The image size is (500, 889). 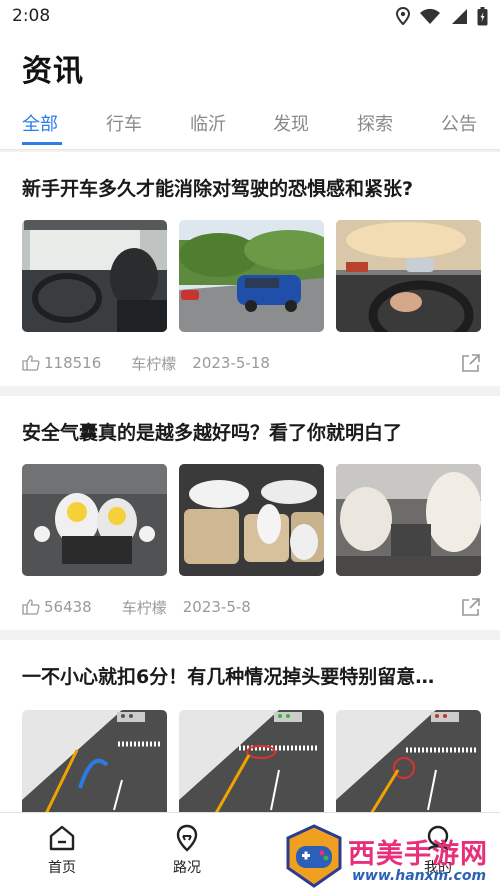 What do you see at coordinates (408, 520) in the screenshot?
I see `deployed-airbag-photo` at bounding box center [408, 520].